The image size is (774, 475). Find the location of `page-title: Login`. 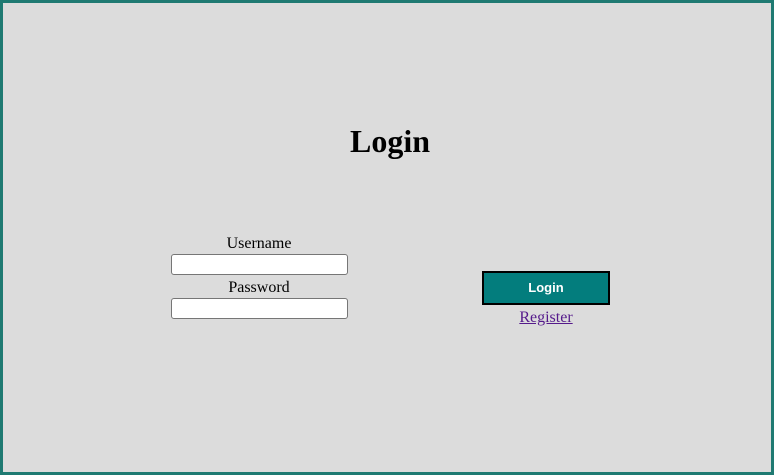

page-title: Login is located at coordinates (390, 141).